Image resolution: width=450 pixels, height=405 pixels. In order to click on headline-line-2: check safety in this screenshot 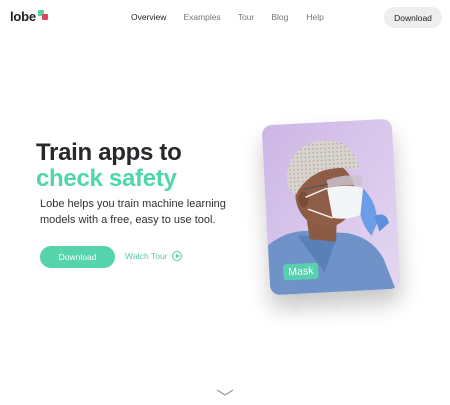, I will do `click(106, 178)`.